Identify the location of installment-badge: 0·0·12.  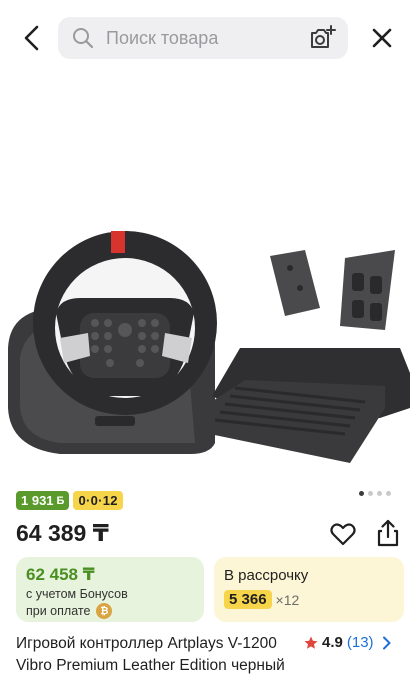
(98, 500).